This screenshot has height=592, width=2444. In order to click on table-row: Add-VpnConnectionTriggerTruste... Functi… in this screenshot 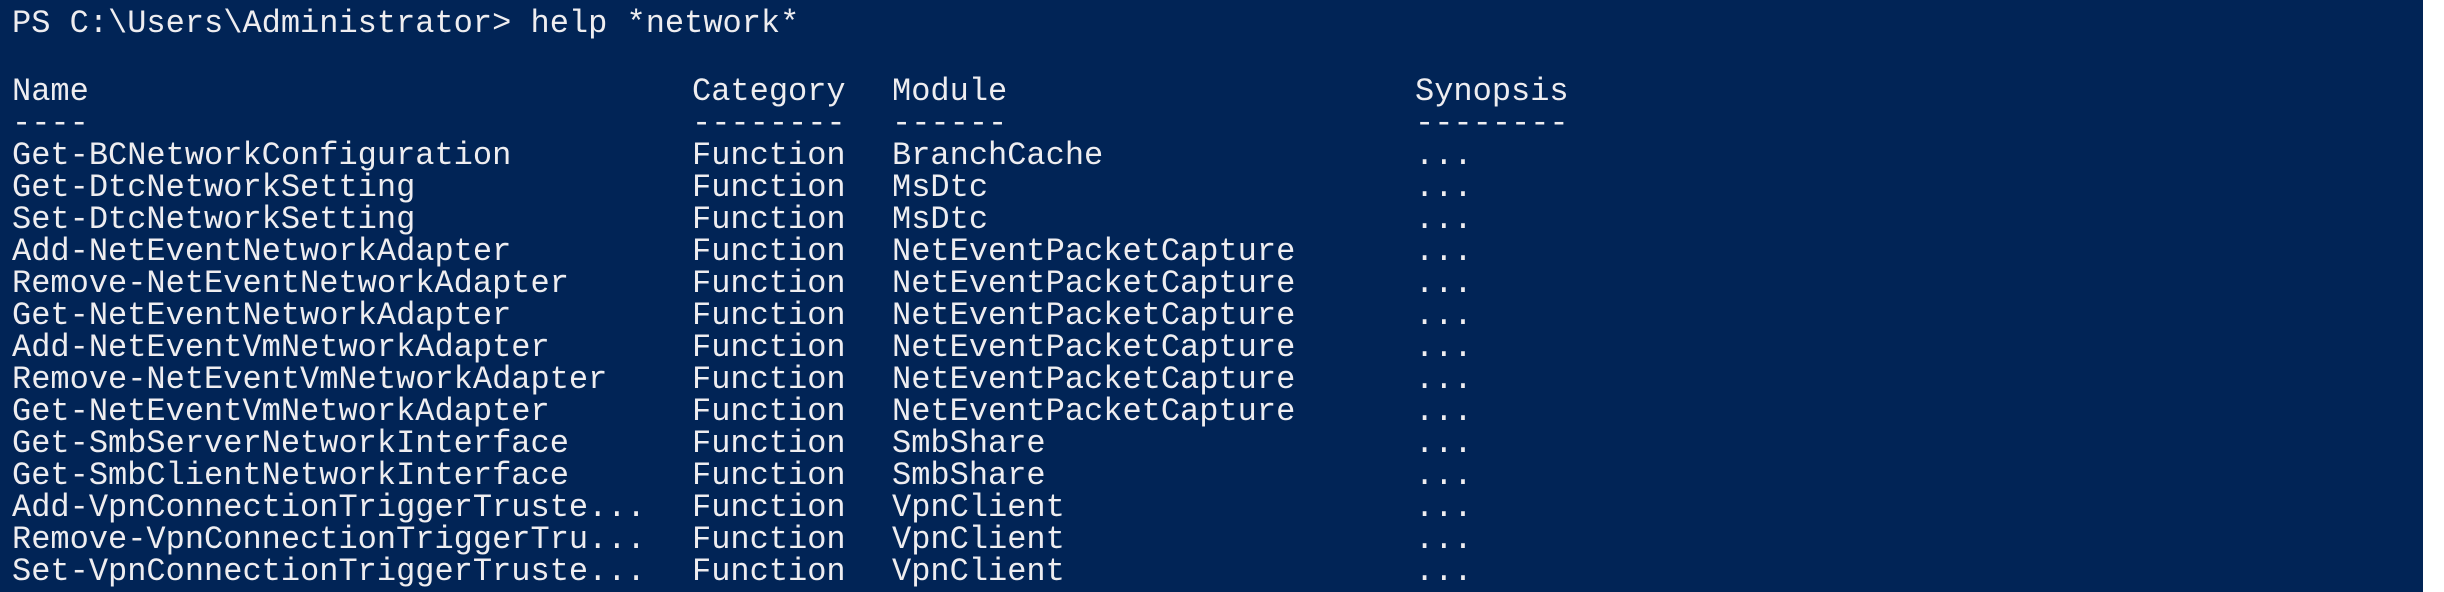, I will do `click(1212, 508)`.